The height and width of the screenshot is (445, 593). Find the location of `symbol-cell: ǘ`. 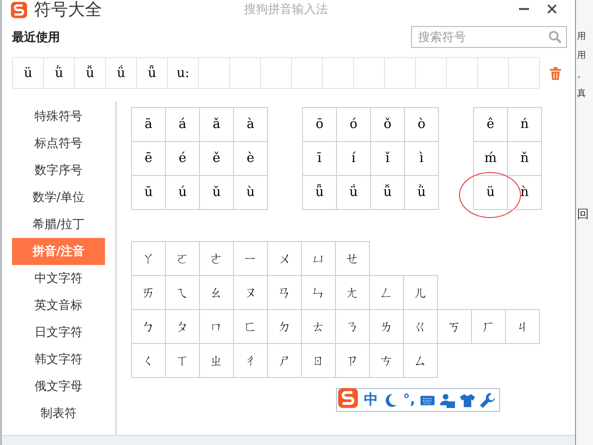

symbol-cell: ǘ is located at coordinates (354, 193).